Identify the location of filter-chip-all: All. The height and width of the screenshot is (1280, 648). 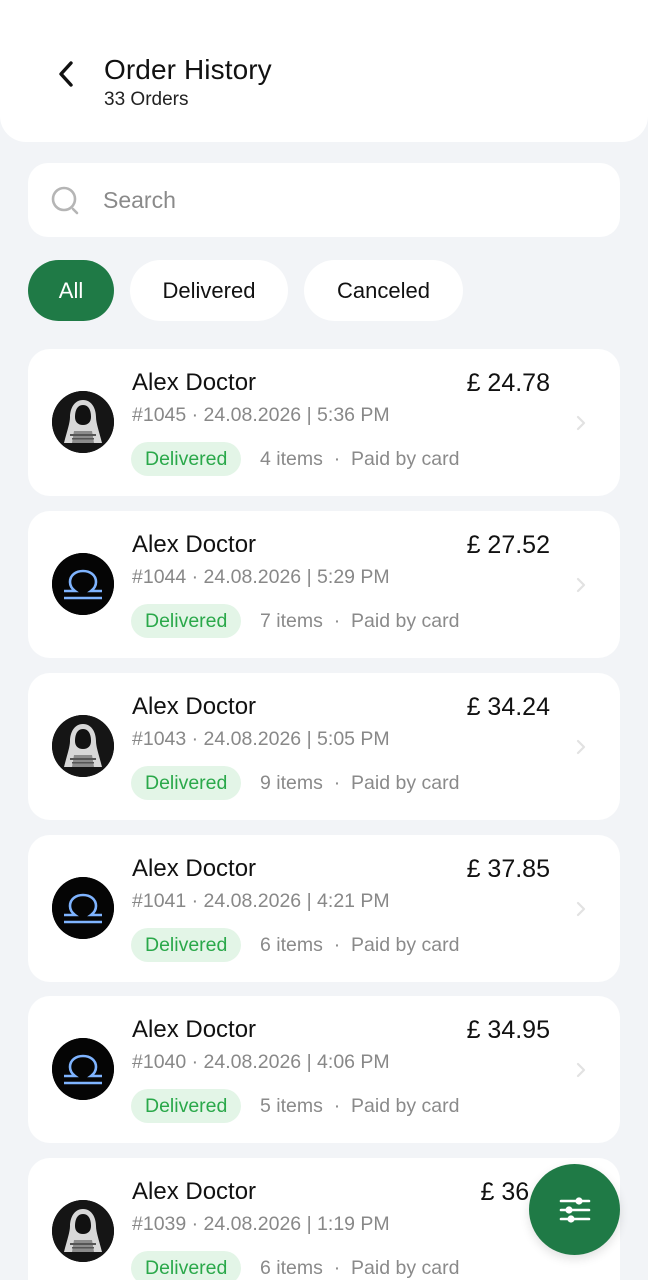
(71, 290).